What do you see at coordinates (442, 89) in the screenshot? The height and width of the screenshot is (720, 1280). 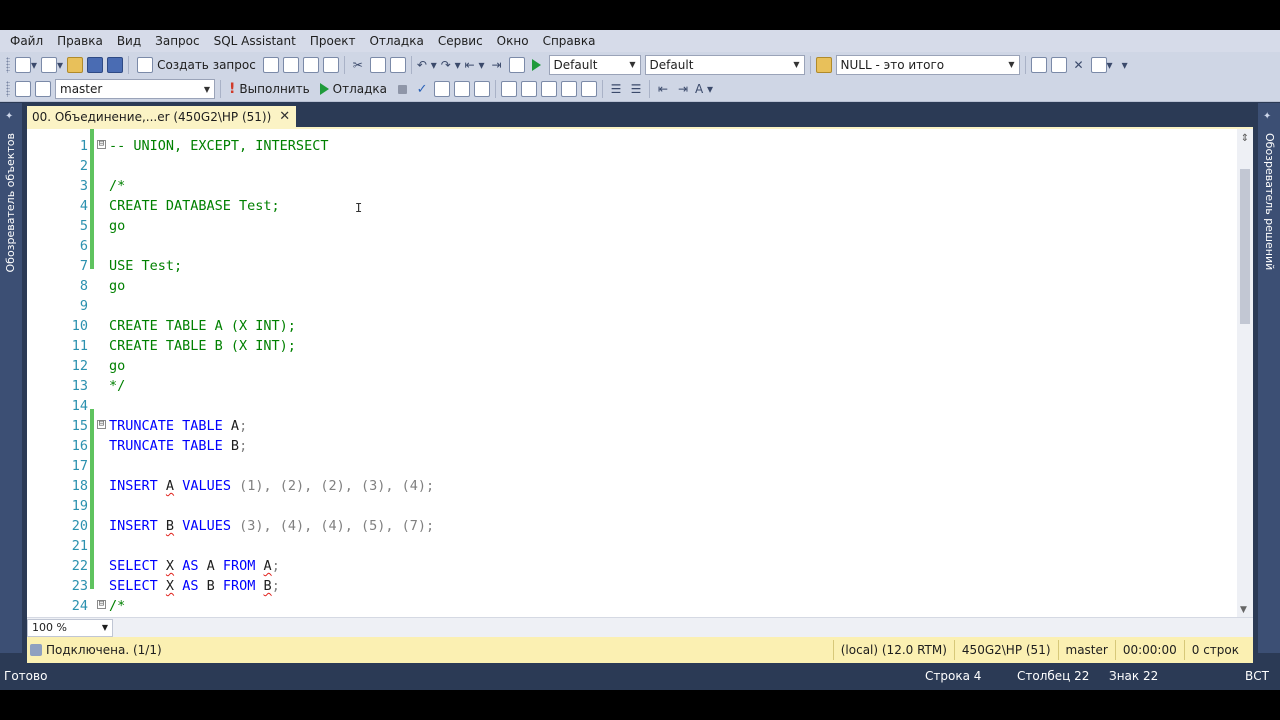 I see `display-plan-button` at bounding box center [442, 89].